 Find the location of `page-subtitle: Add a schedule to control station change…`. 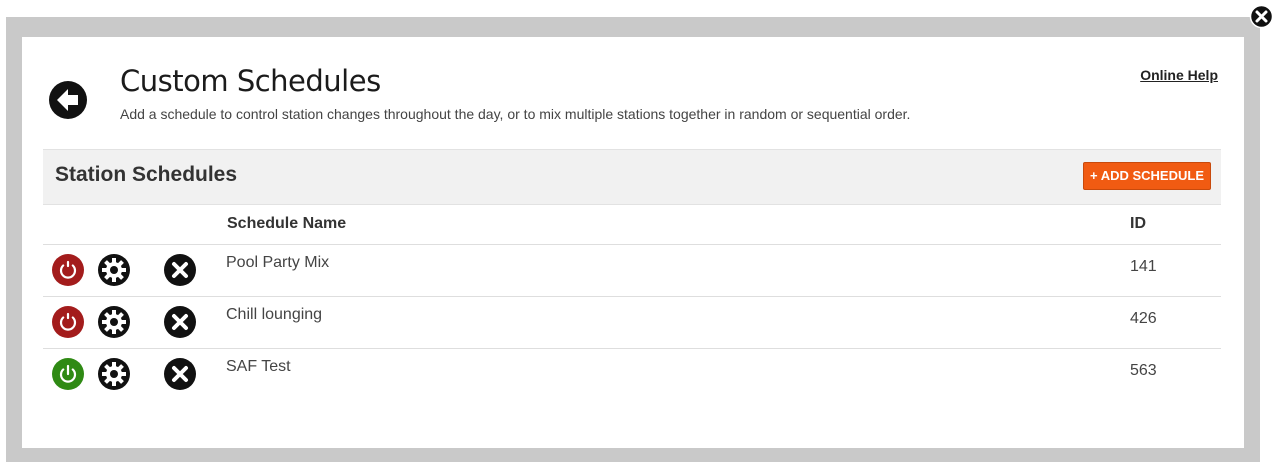

page-subtitle: Add a schedule to control station change… is located at coordinates (515, 114).